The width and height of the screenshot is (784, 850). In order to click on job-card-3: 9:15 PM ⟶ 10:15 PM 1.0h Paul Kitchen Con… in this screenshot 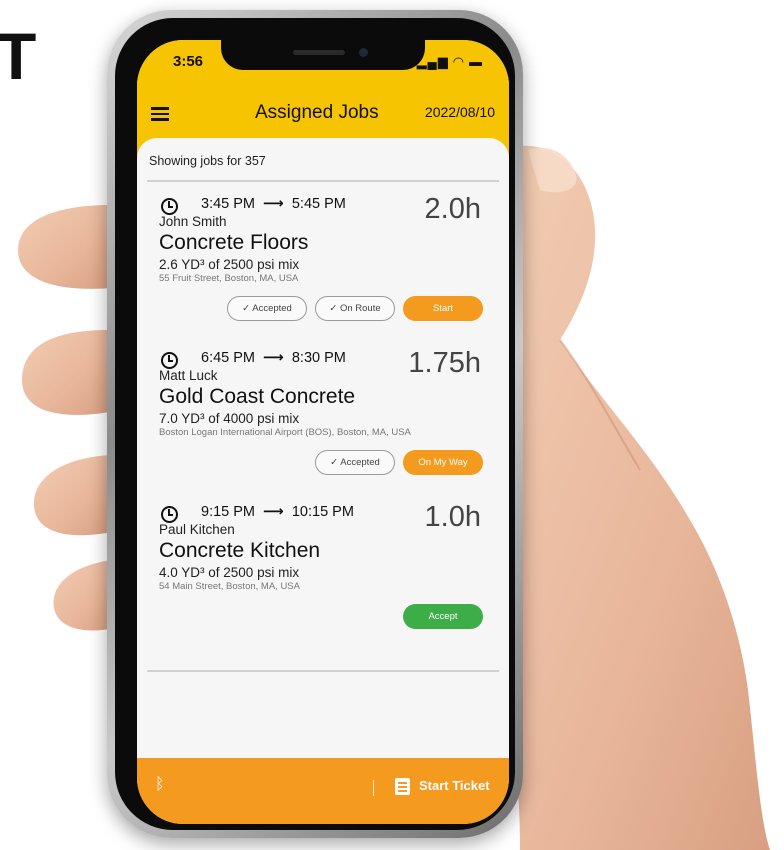, I will do `click(323, 573)`.